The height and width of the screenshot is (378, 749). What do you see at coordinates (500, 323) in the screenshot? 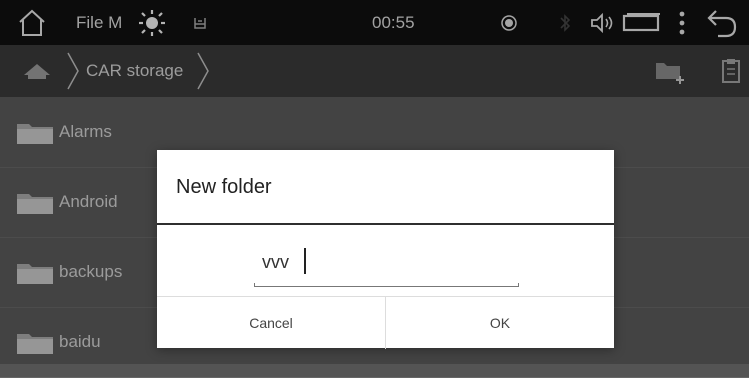
I see `ok-button: OK` at bounding box center [500, 323].